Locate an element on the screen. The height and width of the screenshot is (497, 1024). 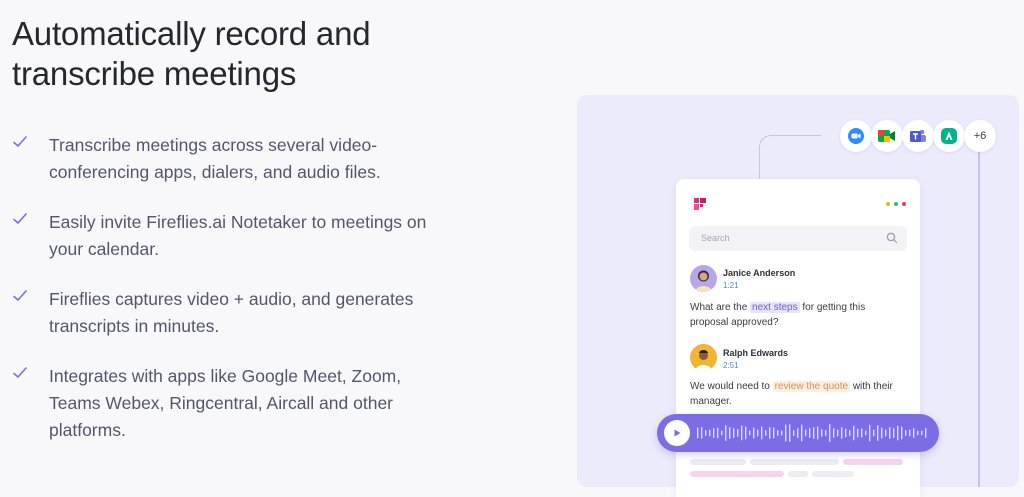
highlighted-phrase: next steps is located at coordinates (775, 307).